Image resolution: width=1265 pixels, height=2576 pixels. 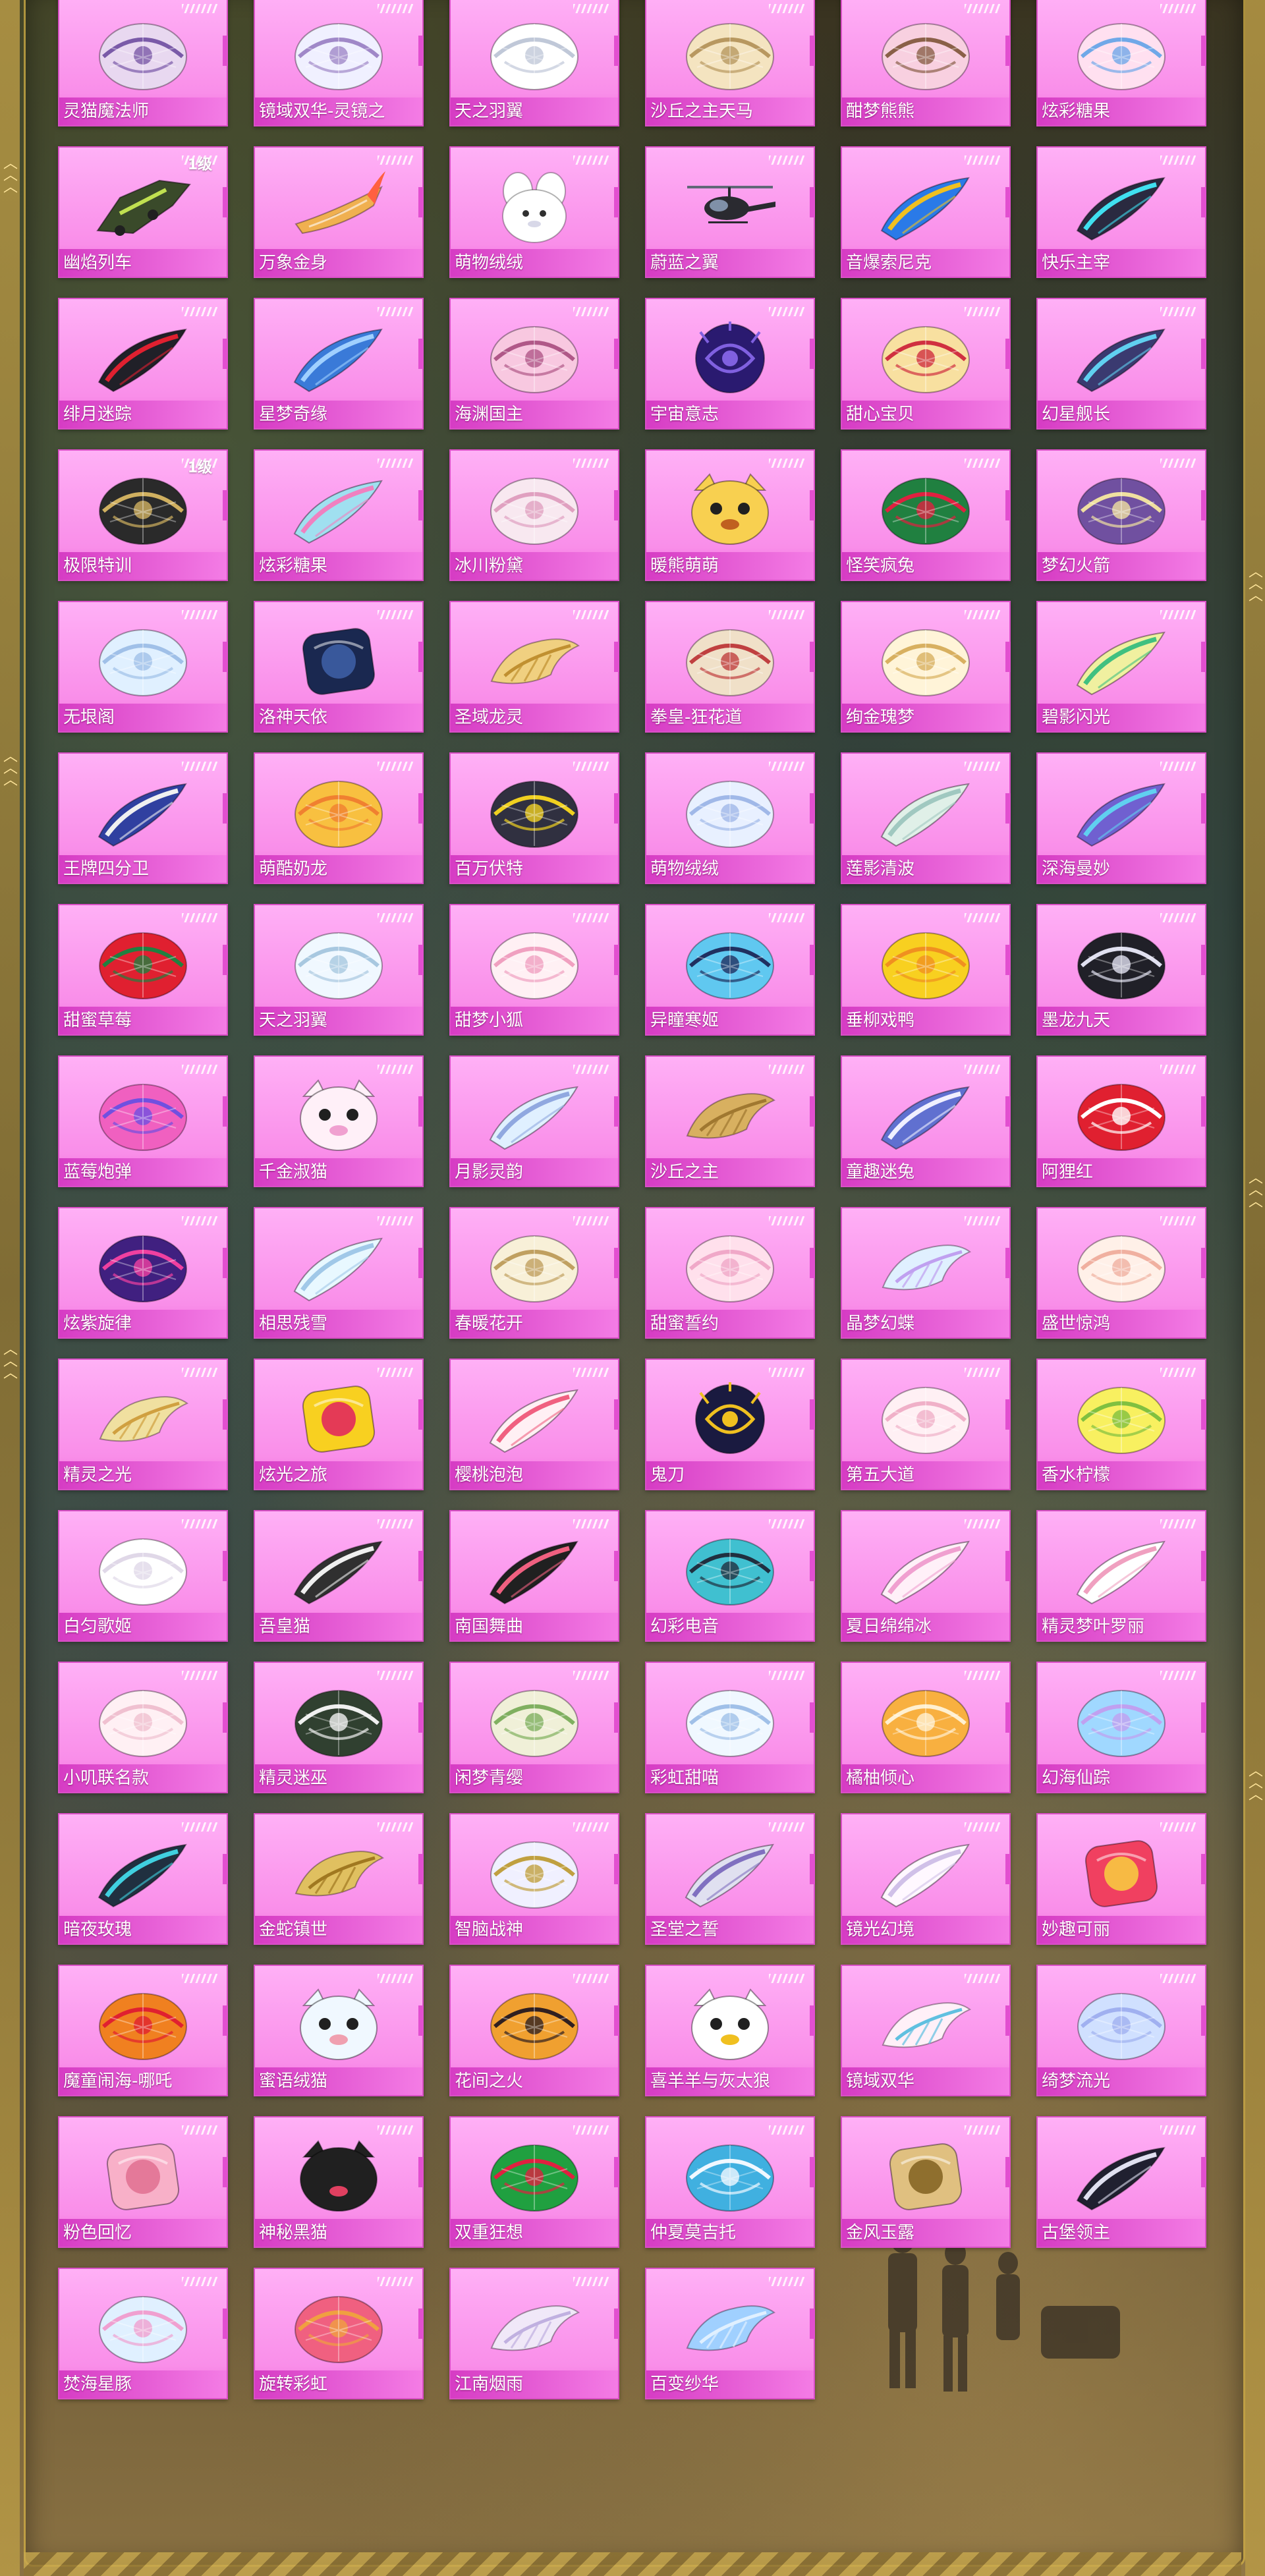 I want to click on item-card: 白匀歌姬, so click(x=143, y=1576).